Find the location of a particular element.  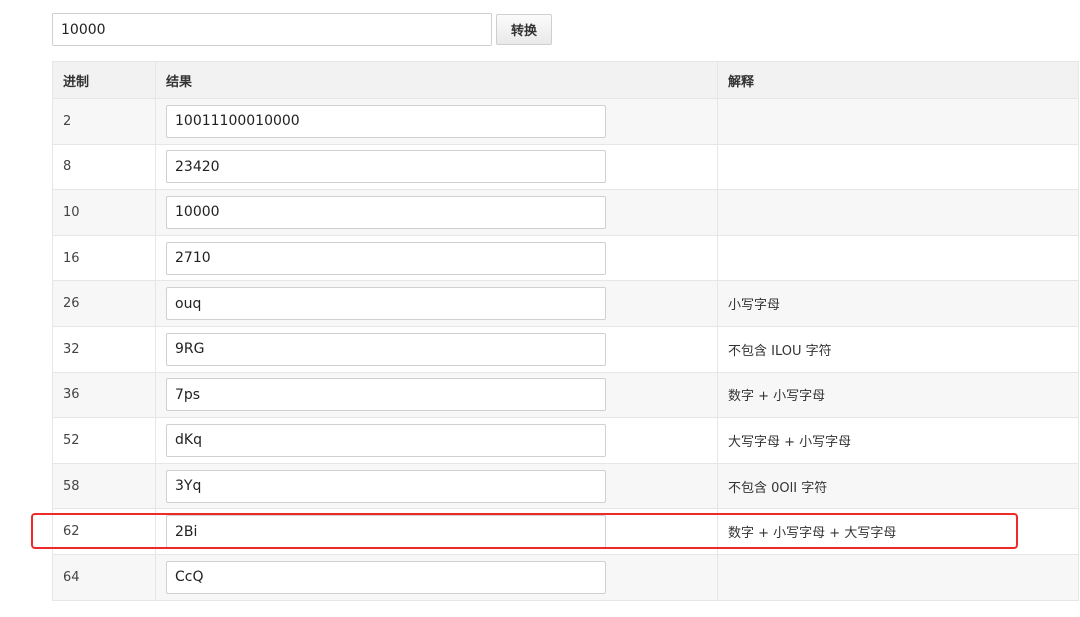

table-header-row: 进制 结果 解释 is located at coordinates (565, 80).